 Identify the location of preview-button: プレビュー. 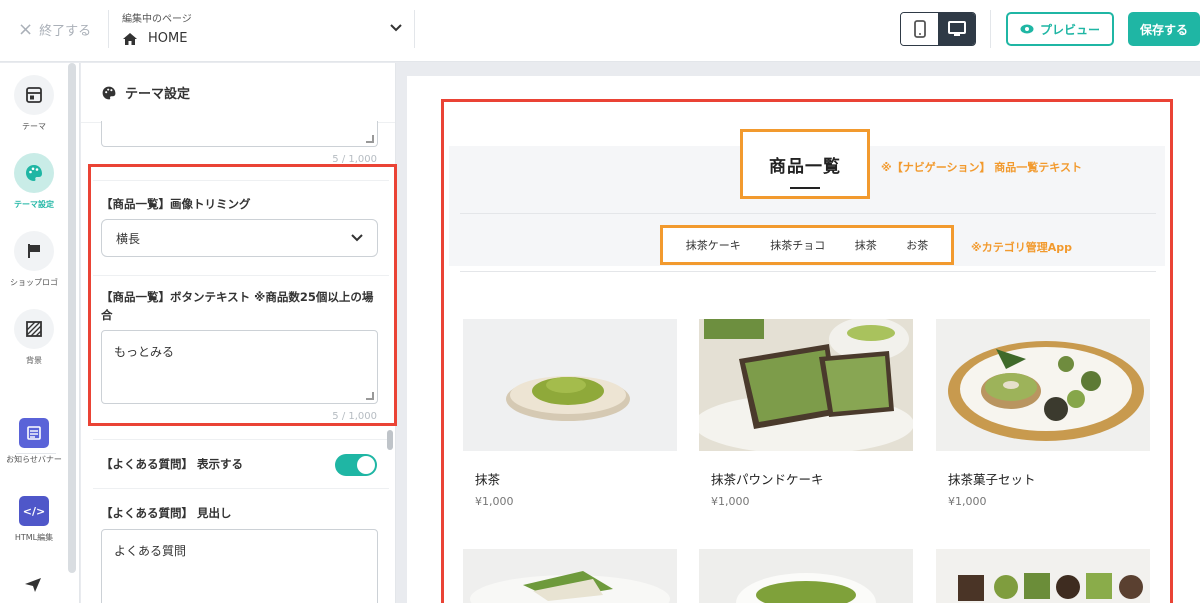
(1060, 29).